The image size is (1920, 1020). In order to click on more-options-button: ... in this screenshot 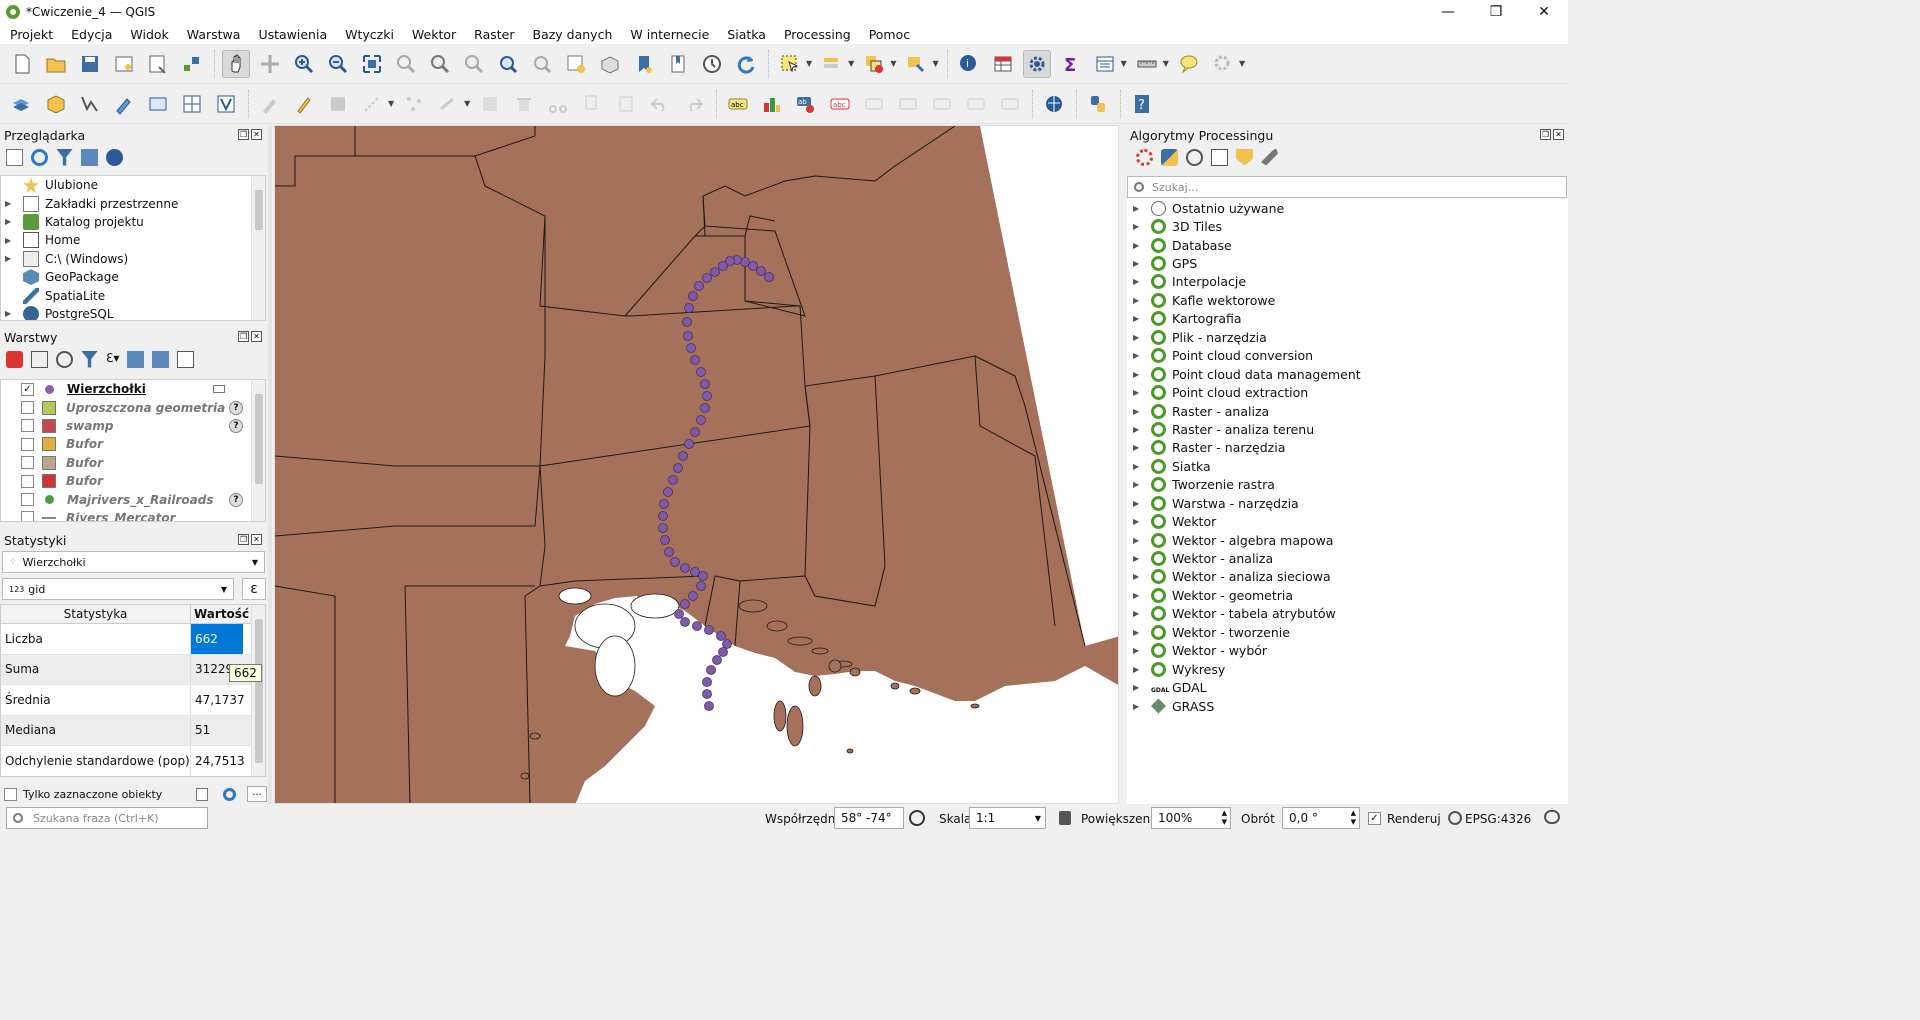, I will do `click(257, 794)`.